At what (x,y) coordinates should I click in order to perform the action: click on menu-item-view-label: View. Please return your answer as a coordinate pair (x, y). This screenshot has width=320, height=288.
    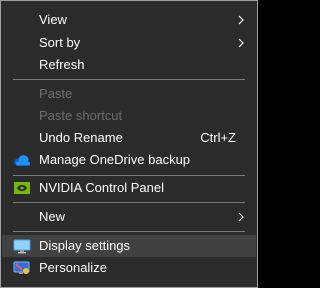
    Looking at the image, I should click on (53, 19).